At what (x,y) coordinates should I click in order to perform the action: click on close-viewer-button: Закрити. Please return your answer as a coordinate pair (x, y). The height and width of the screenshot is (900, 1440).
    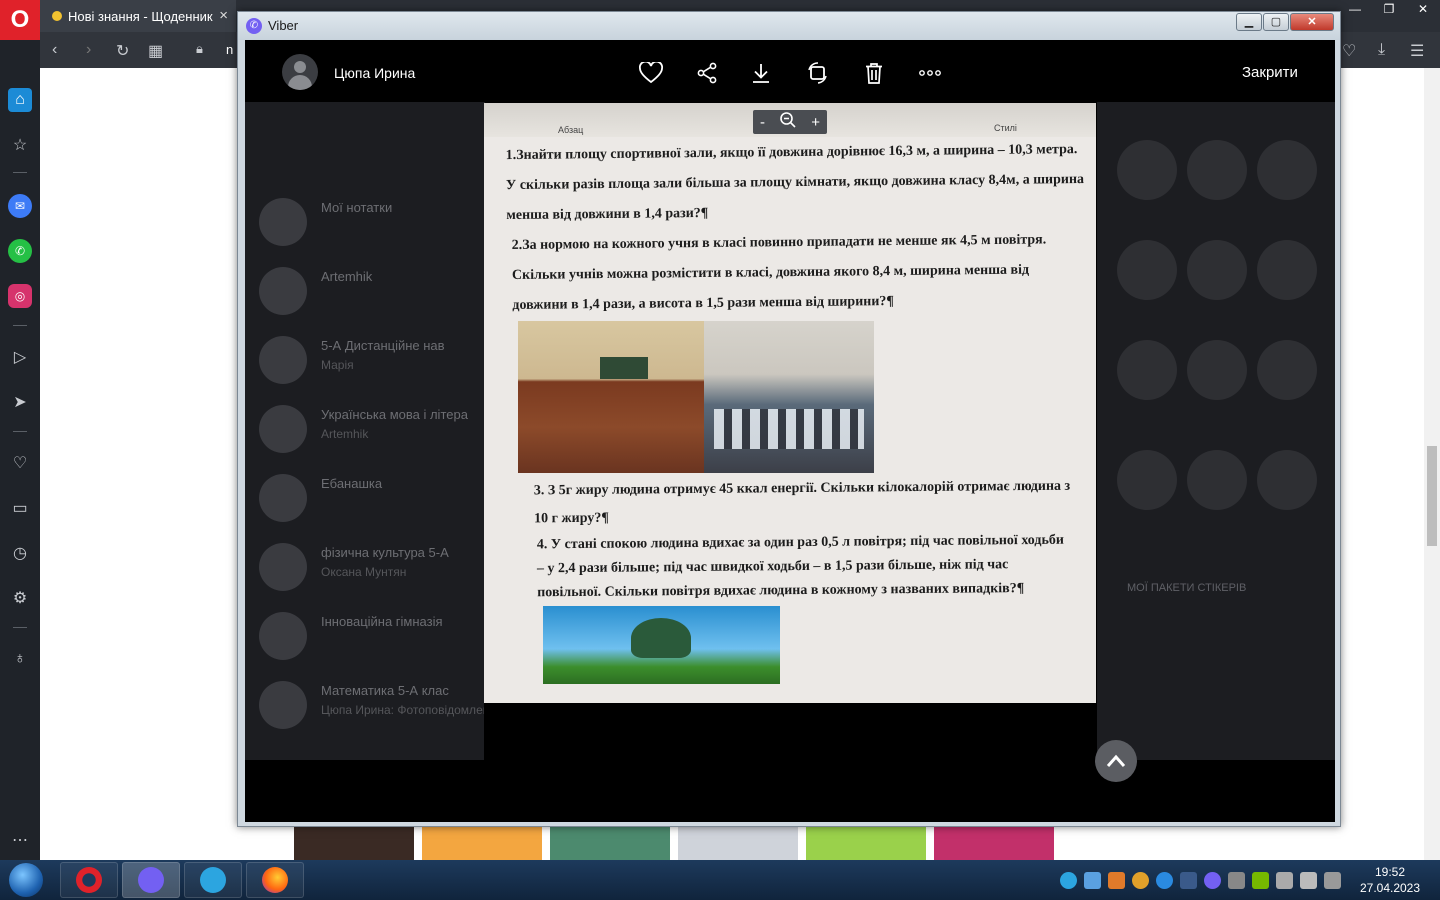
    Looking at the image, I should click on (1270, 72).